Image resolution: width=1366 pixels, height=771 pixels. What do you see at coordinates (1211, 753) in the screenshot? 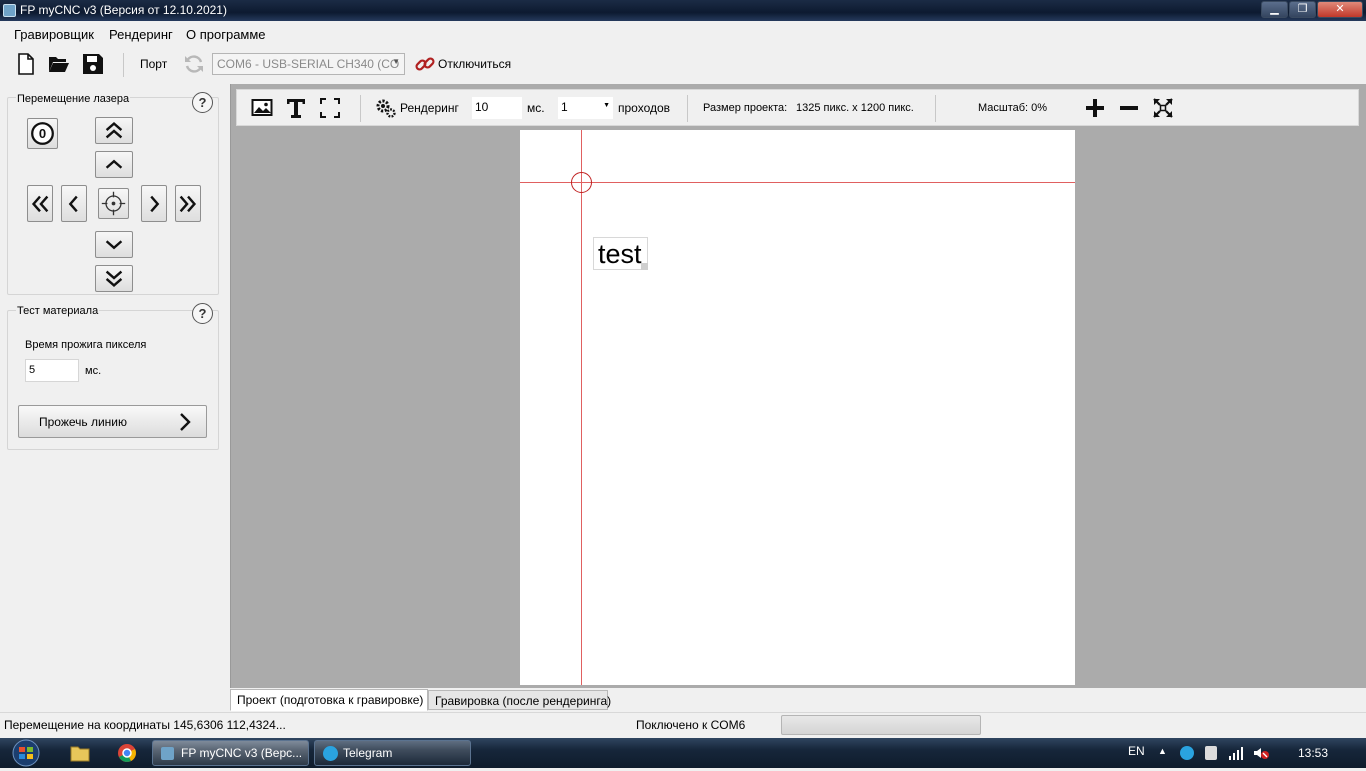
I see `device-tray-icon` at bounding box center [1211, 753].